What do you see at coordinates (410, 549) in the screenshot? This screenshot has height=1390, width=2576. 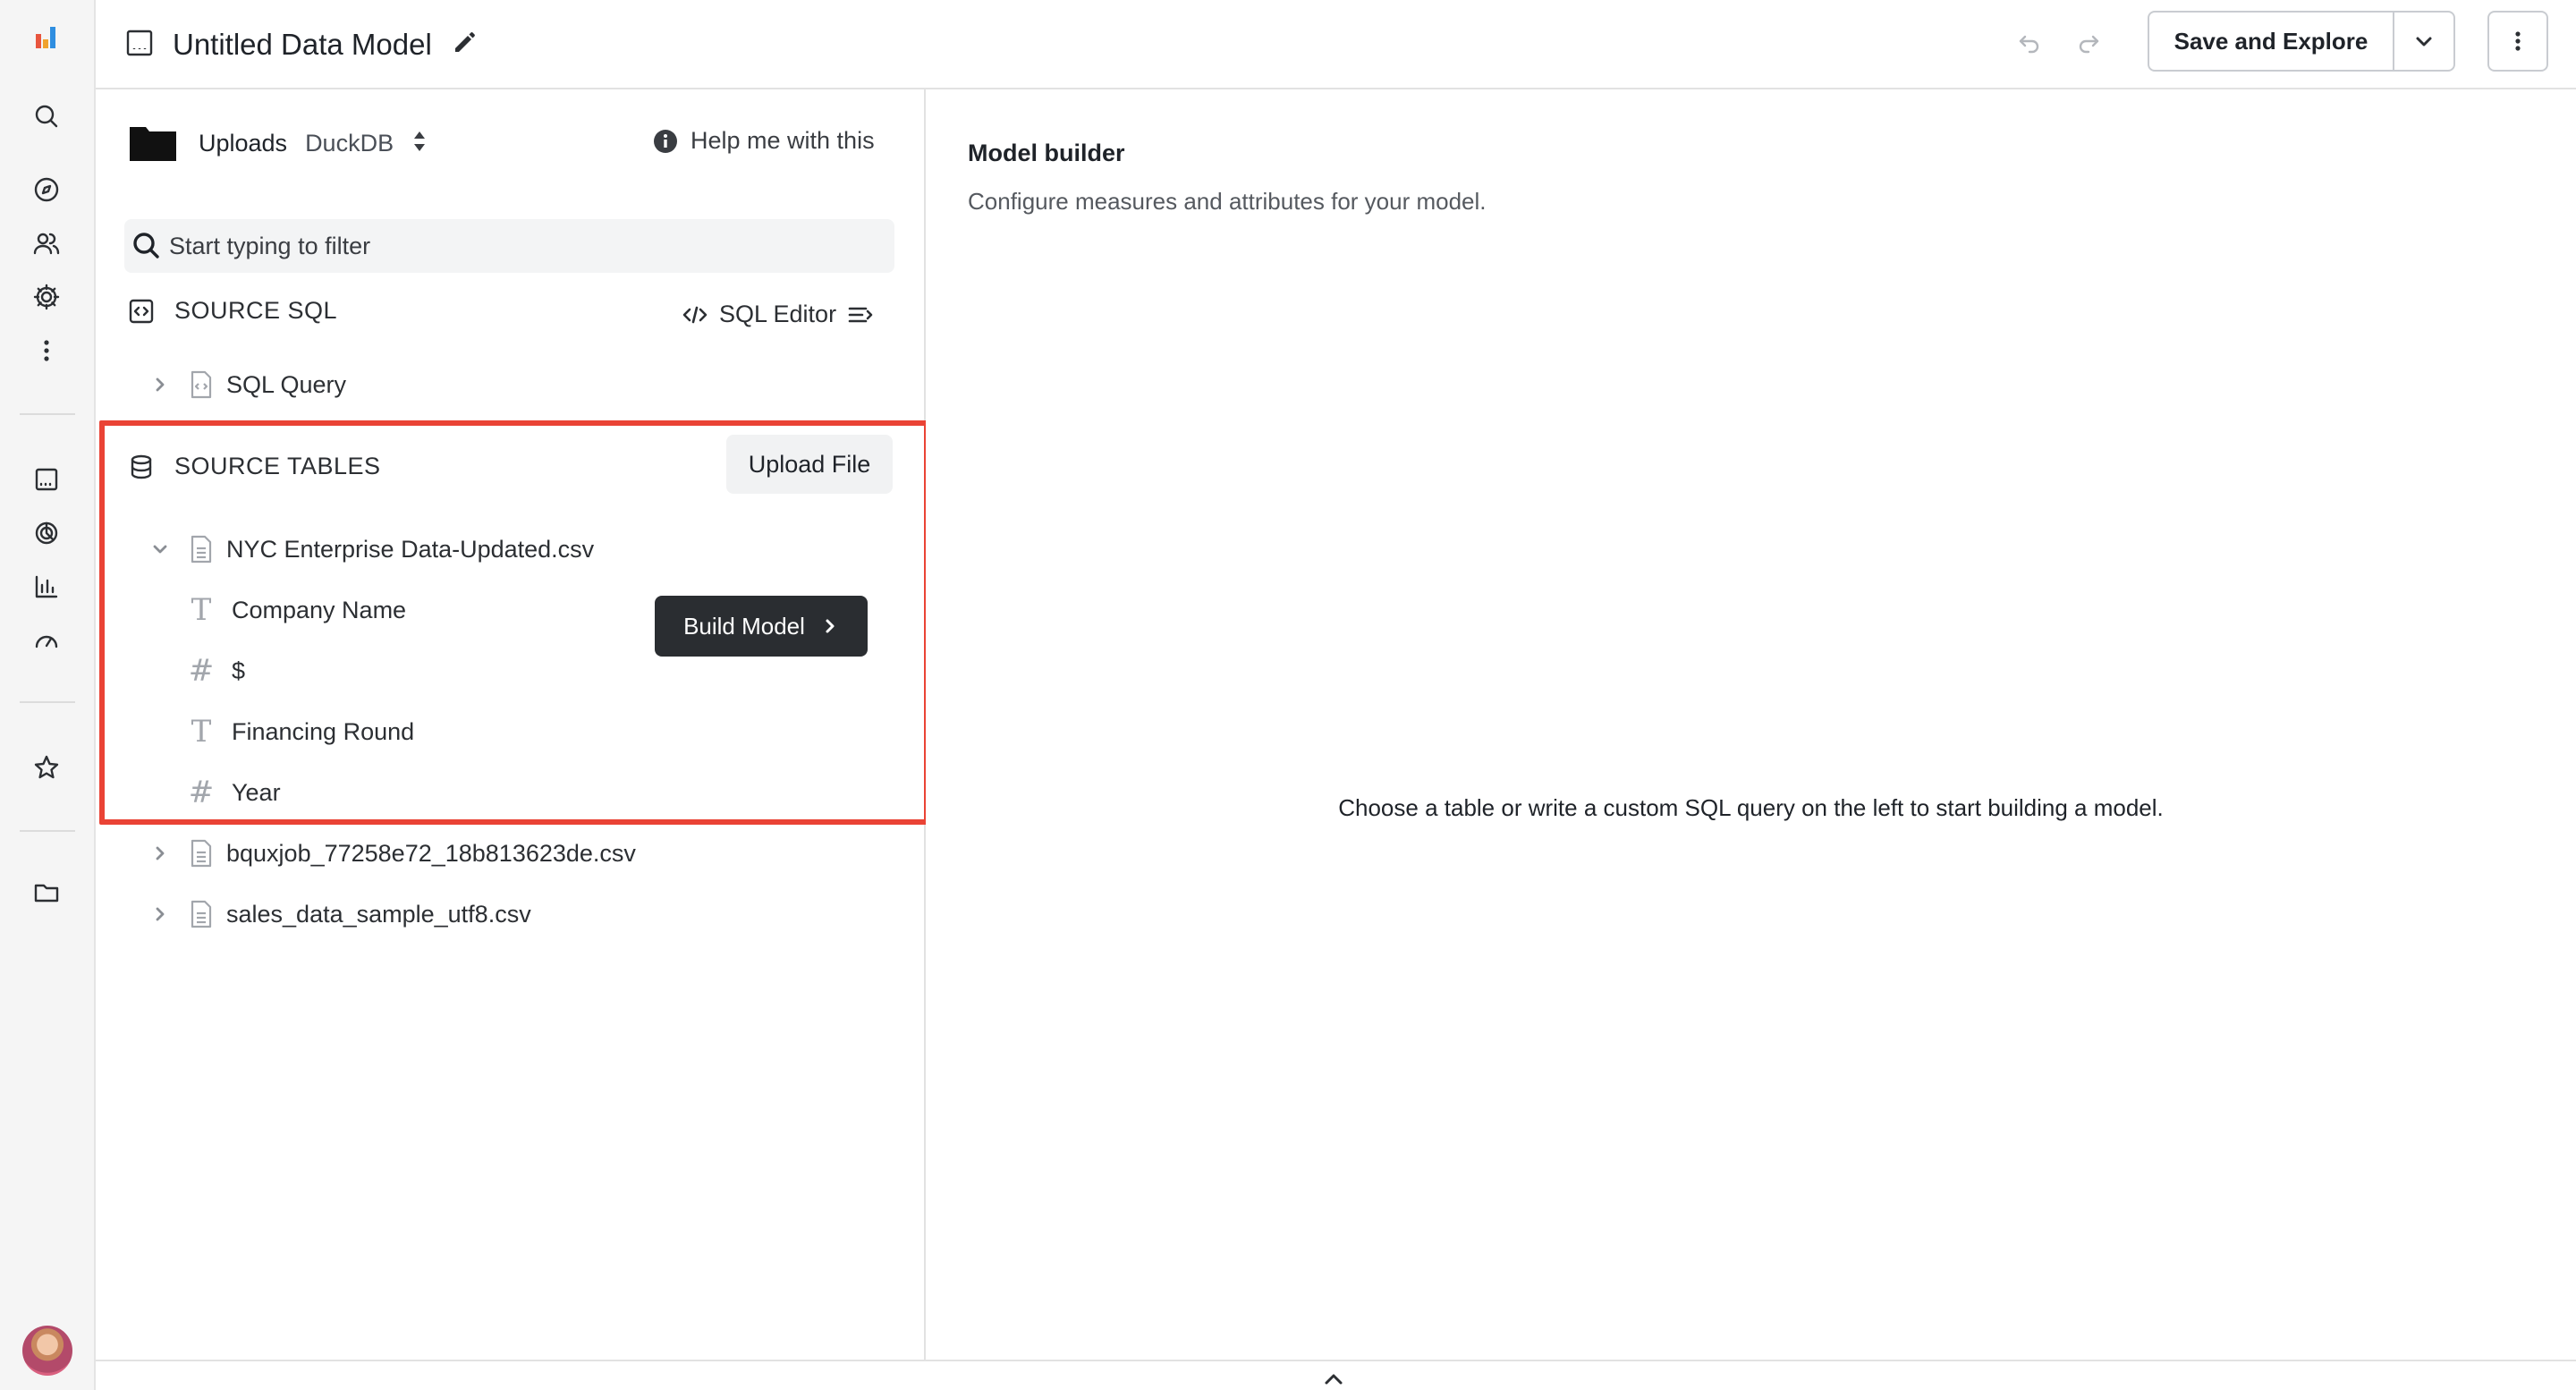 I see `table-name: NYC Enterprise Data-Updated.csv` at bounding box center [410, 549].